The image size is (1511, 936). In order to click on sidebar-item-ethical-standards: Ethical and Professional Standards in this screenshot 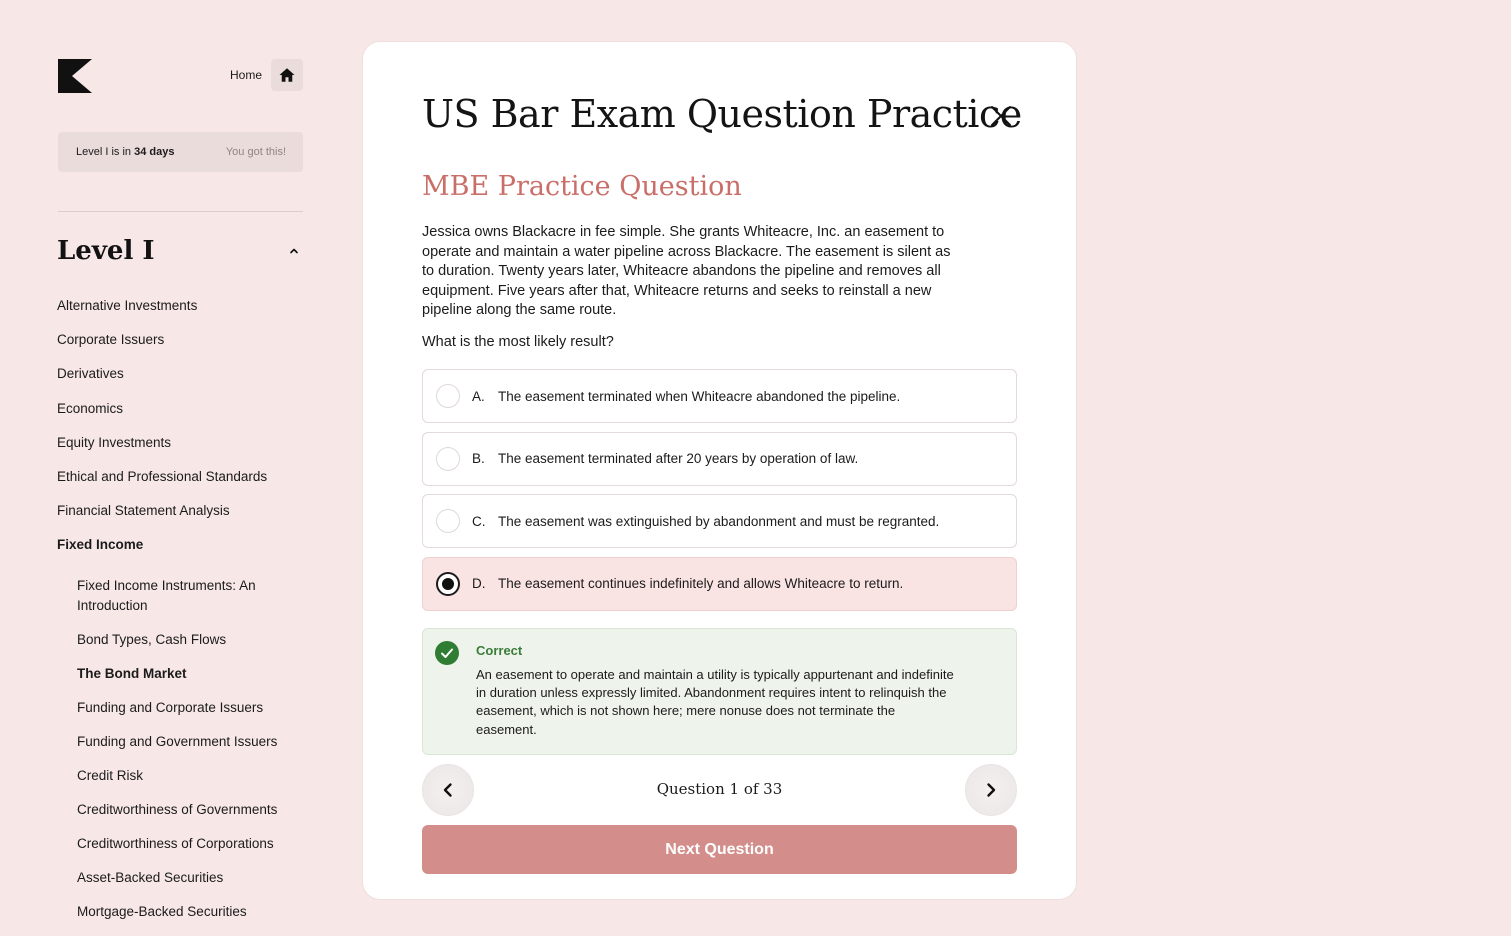, I will do `click(180, 482)`.